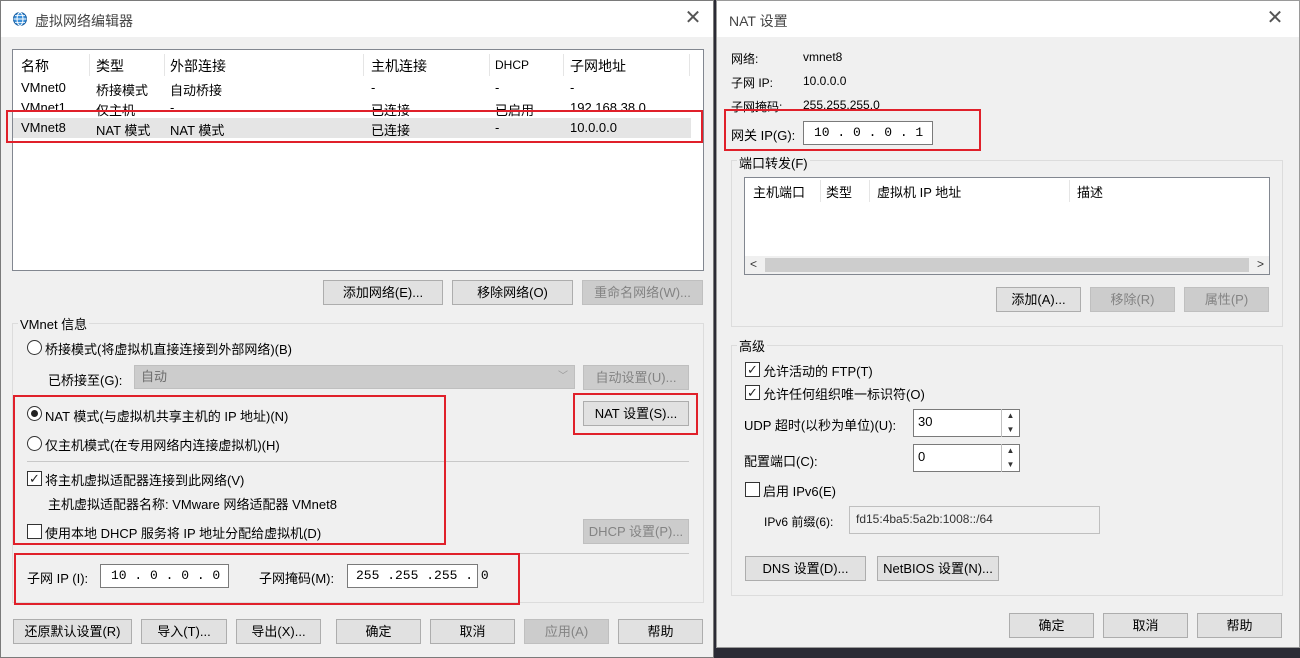 The image size is (1300, 658). What do you see at coordinates (168, 348) in the screenshot?
I see `bridge-mode-label: 桥接模式(将虚拟机直接连接到外部网络)(B)` at bounding box center [168, 348].